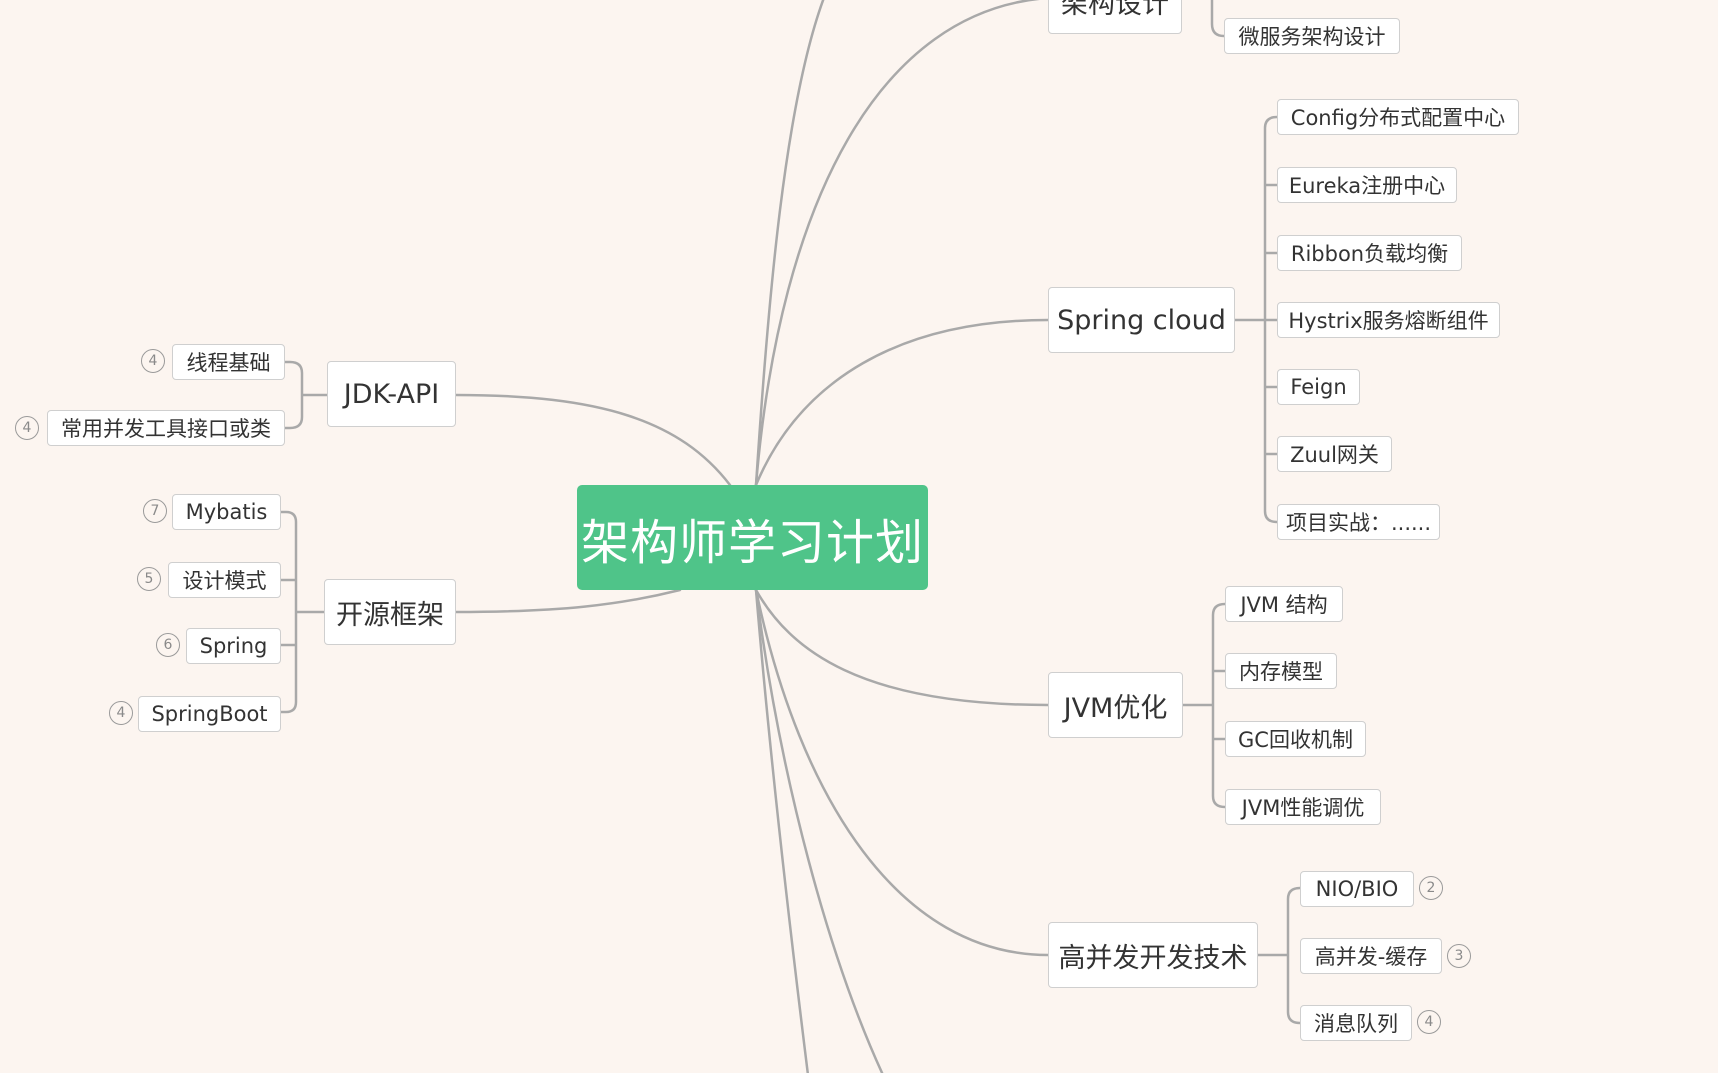  What do you see at coordinates (1356, 1023) in the screenshot?
I see `subtopic-message-queue: 消息队列` at bounding box center [1356, 1023].